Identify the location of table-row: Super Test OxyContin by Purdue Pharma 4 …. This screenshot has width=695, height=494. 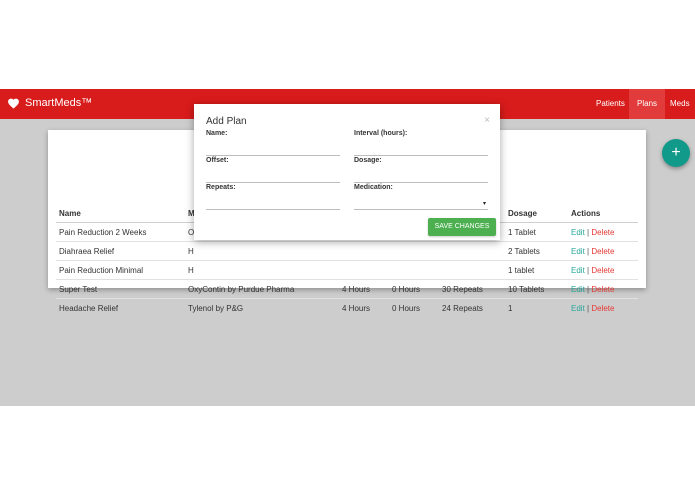
(347, 289).